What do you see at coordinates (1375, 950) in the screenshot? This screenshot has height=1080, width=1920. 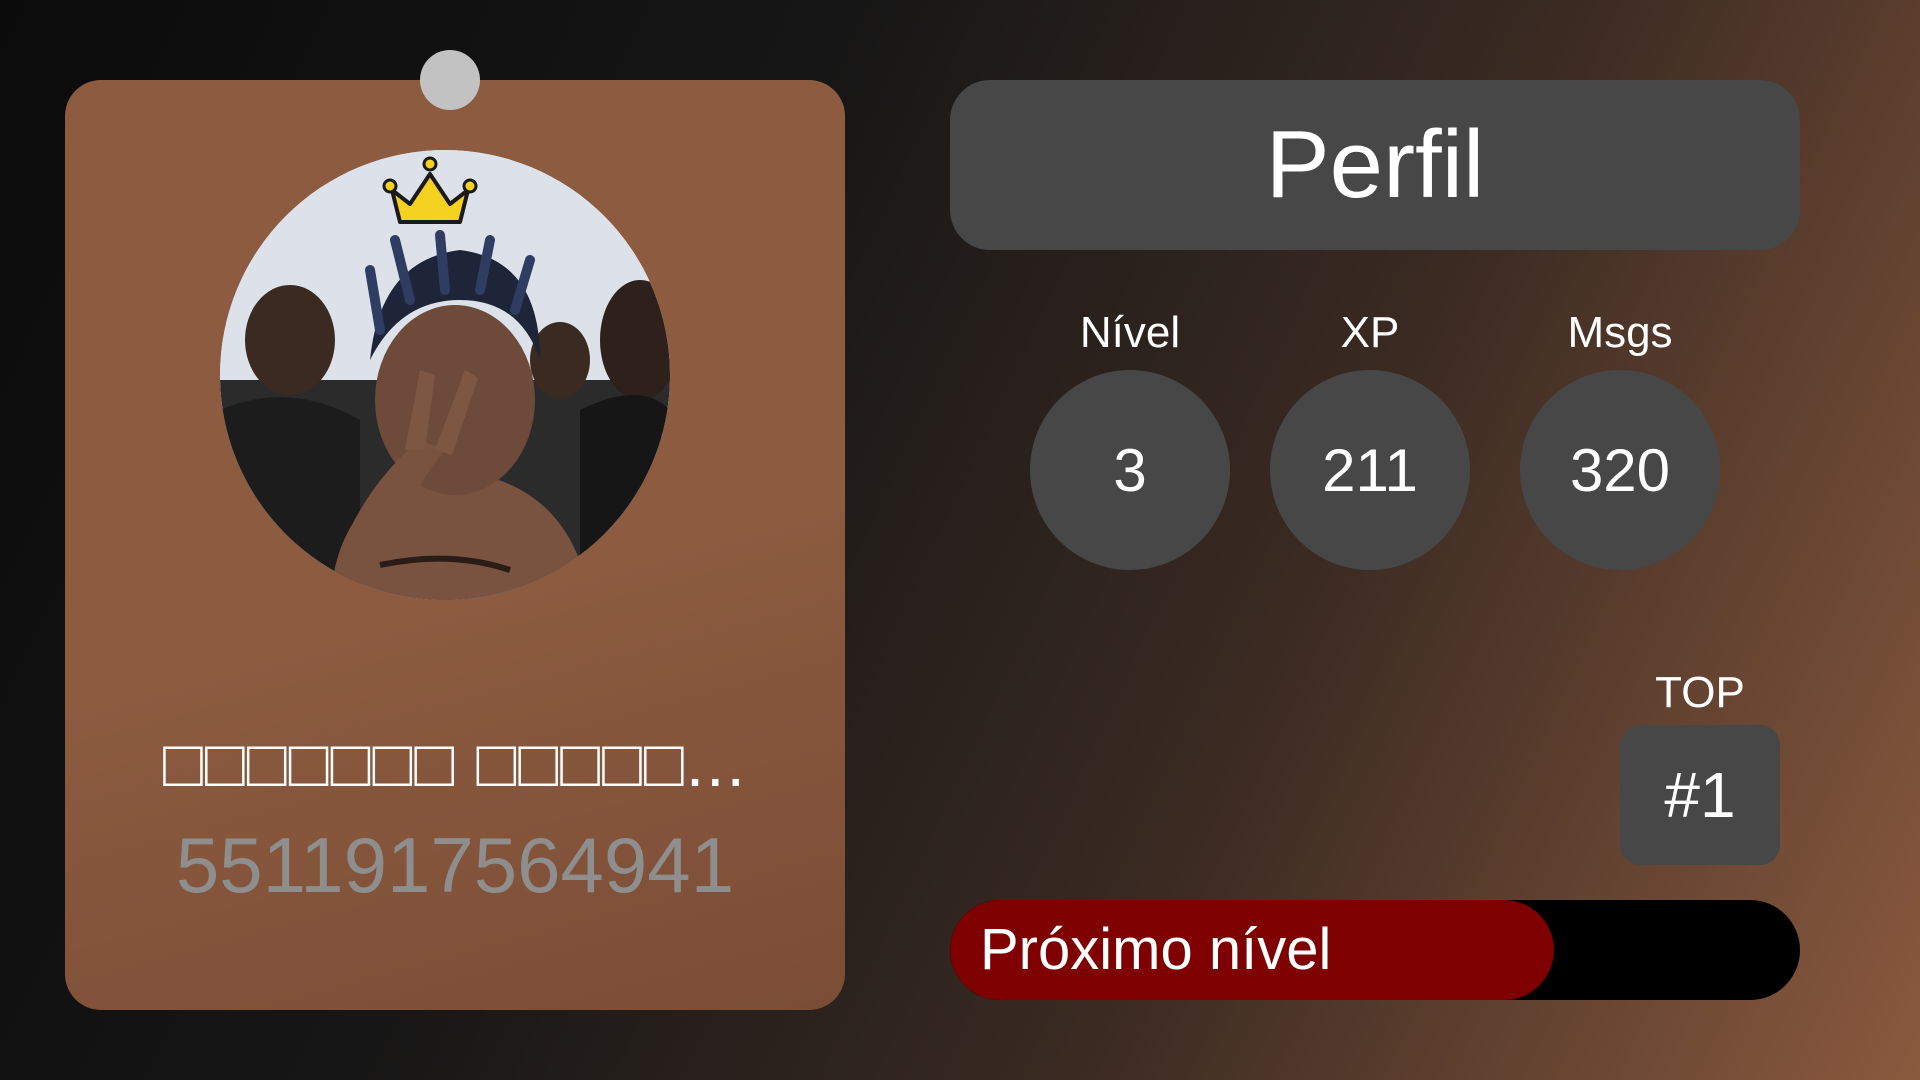 I see `level-progress-bar: Próximo nível` at bounding box center [1375, 950].